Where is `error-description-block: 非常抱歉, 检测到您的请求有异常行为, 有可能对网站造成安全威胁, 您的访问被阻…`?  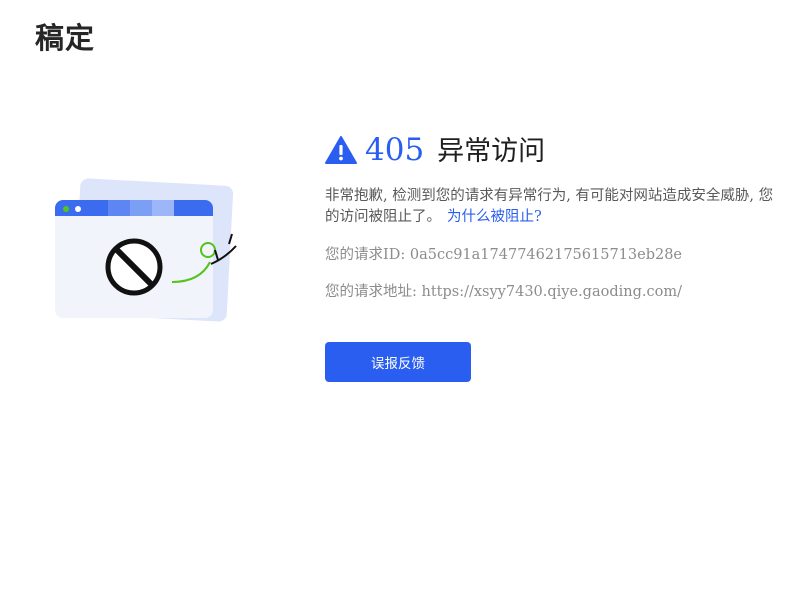 error-description-block: 非常抱歉, 检测到您的请求有异常行为, 有可能对网站造成安全威胁, 您的访问被阻… is located at coordinates (552, 207).